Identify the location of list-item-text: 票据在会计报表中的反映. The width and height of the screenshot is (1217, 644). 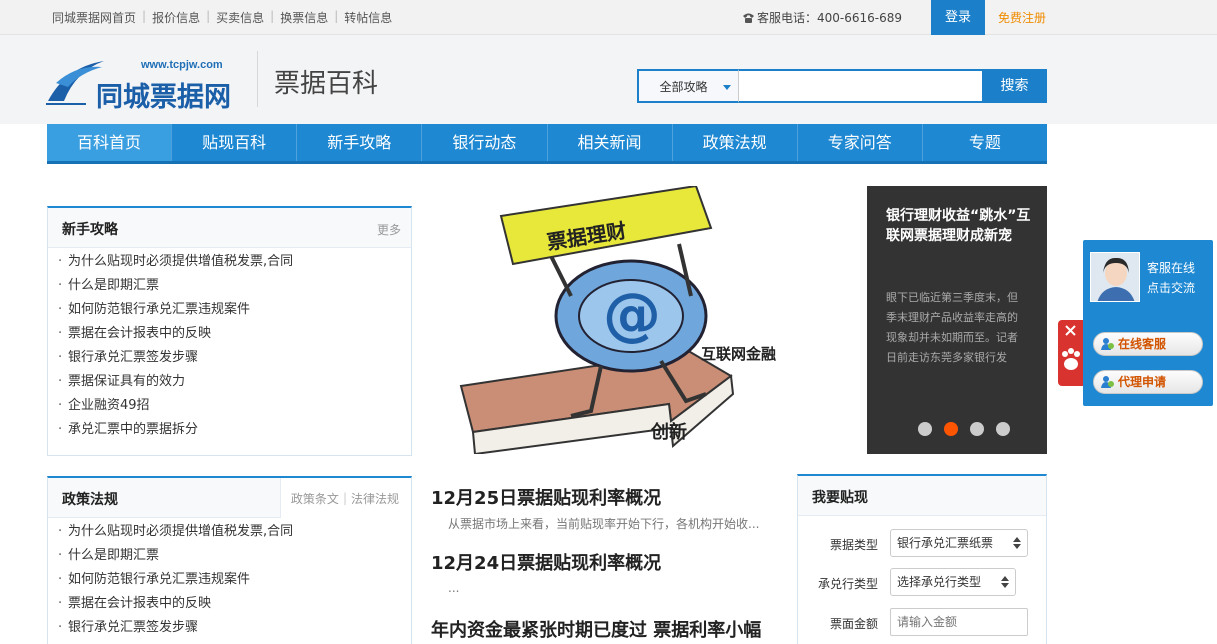
(140, 333).